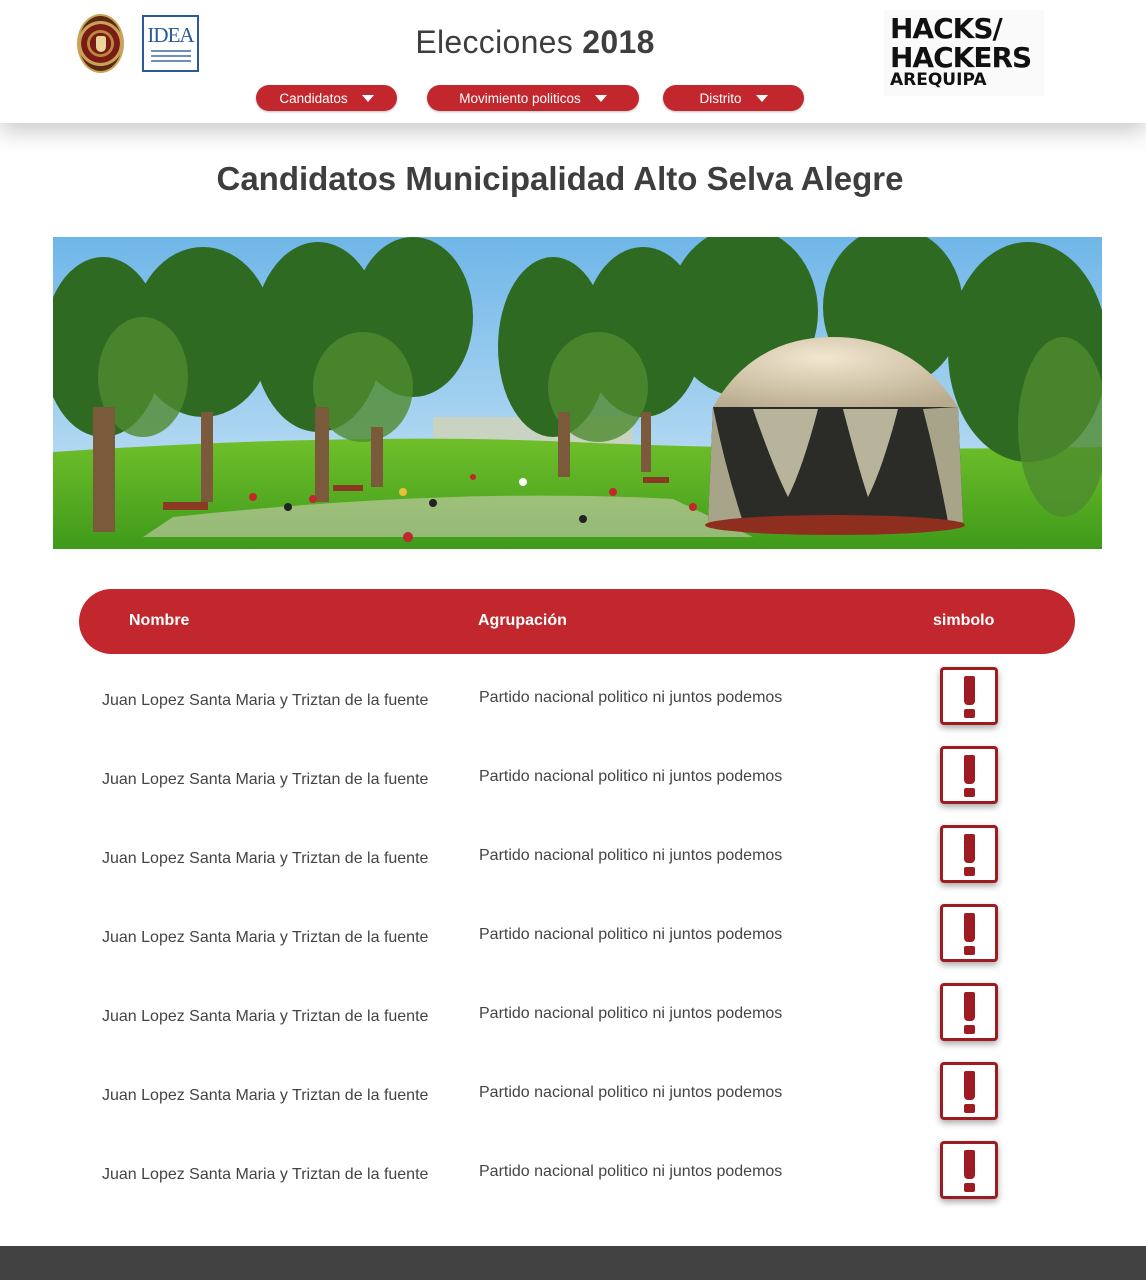 This screenshot has width=1146, height=1280. I want to click on seal-emblem-icon, so click(101, 44).